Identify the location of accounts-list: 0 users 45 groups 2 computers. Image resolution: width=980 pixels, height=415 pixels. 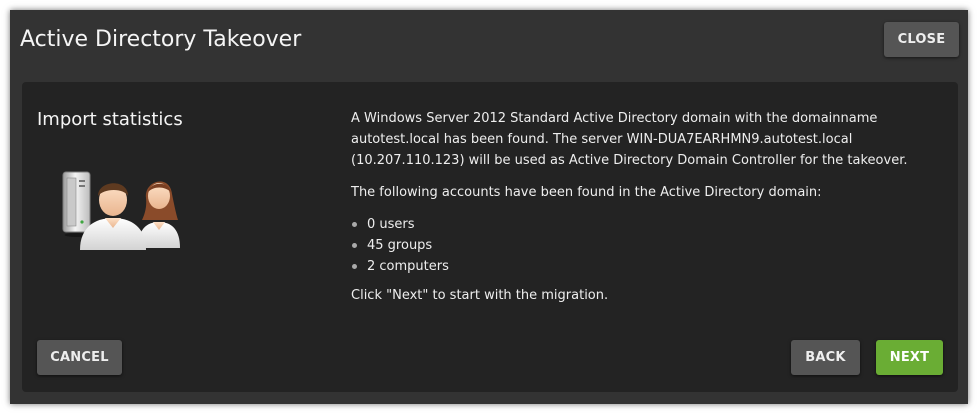
(641, 245).